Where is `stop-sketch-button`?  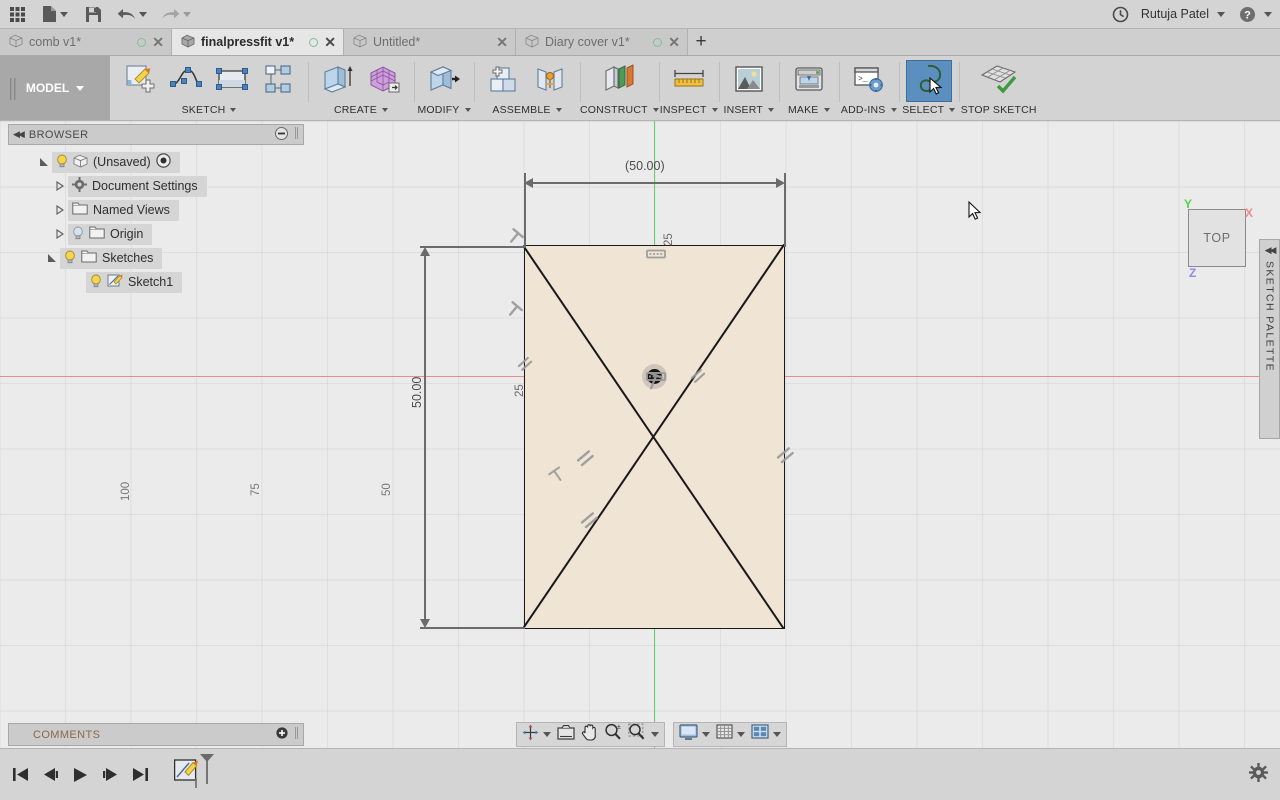
stop-sketch-button is located at coordinates (999, 81).